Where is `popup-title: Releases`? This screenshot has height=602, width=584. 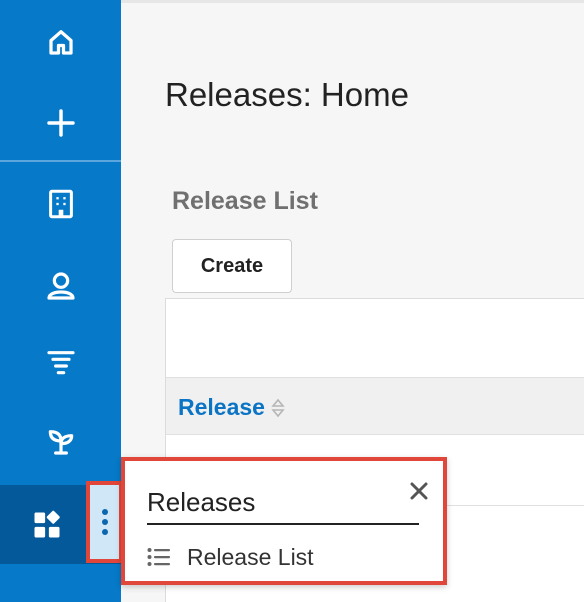
popup-title: Releases is located at coordinates (201, 502).